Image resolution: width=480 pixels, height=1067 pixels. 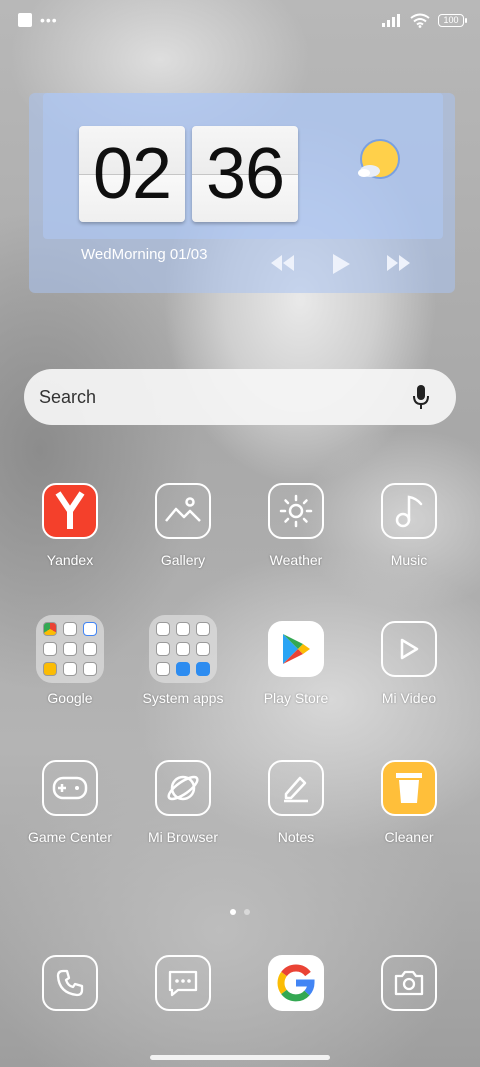 I want to click on downloads-icon, so click(x=203, y=649).